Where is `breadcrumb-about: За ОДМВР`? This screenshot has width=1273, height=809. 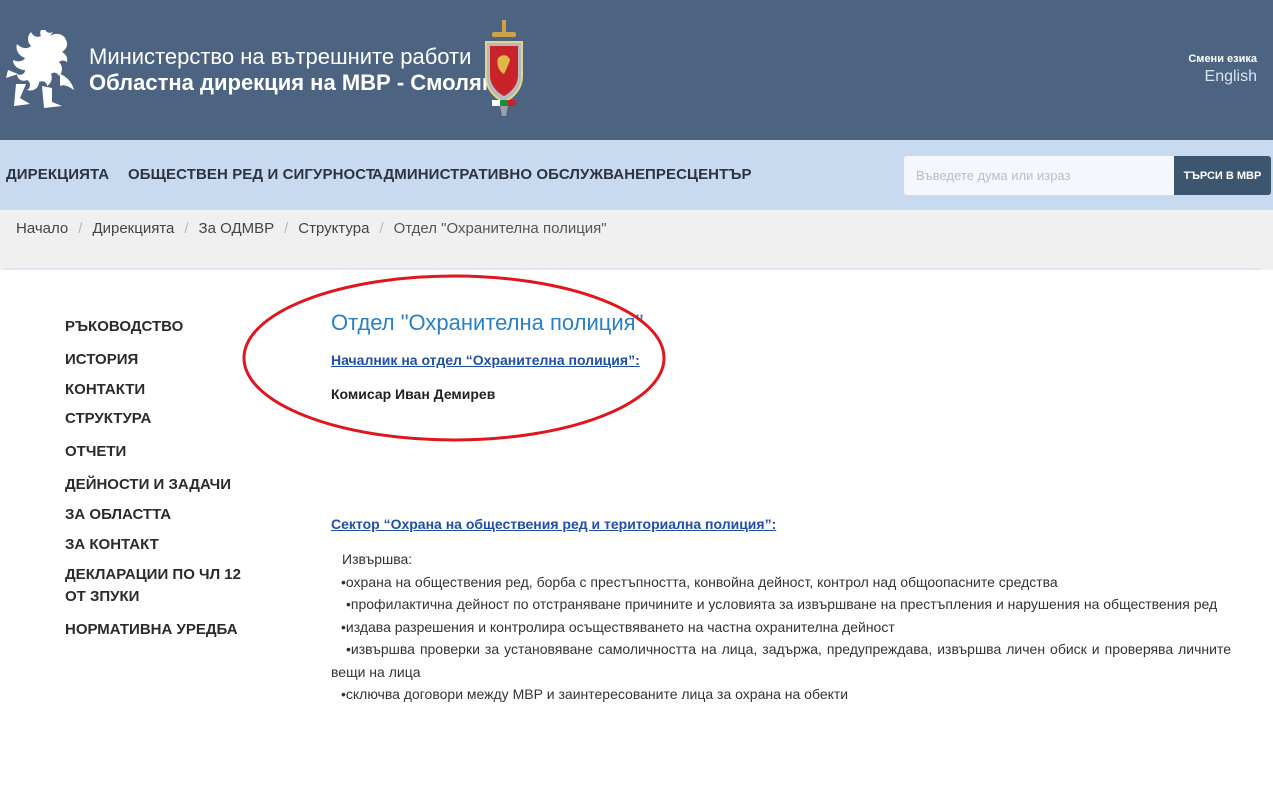 breadcrumb-about: За ОДМВР is located at coordinates (237, 228).